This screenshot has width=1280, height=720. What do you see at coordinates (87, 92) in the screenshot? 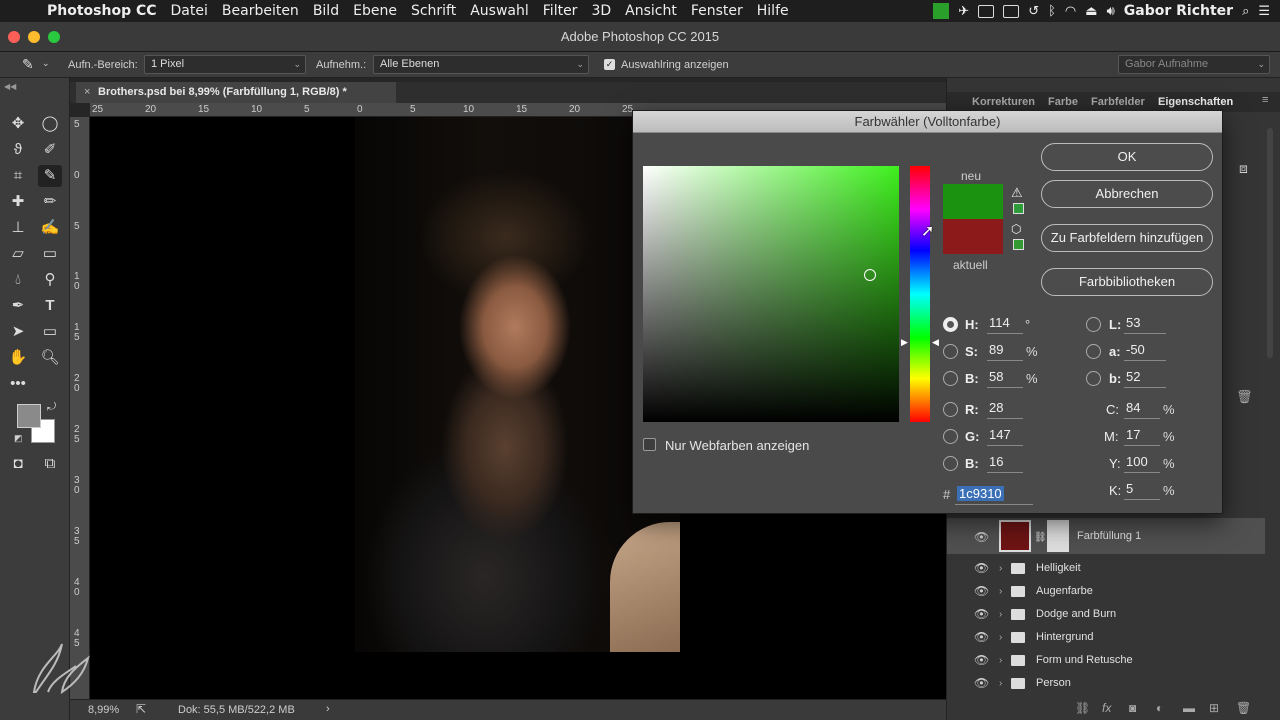
I see `close-tab-icon: ×` at bounding box center [87, 92].